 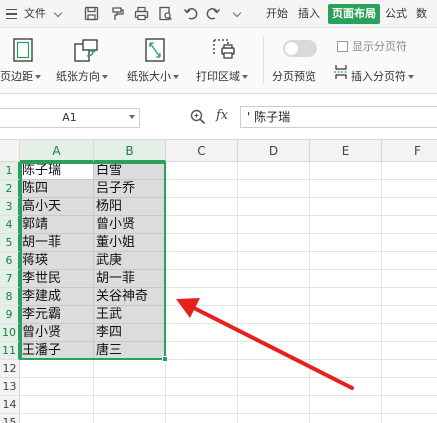 I want to click on formula-input: ' 陈子瑞, so click(x=338, y=117).